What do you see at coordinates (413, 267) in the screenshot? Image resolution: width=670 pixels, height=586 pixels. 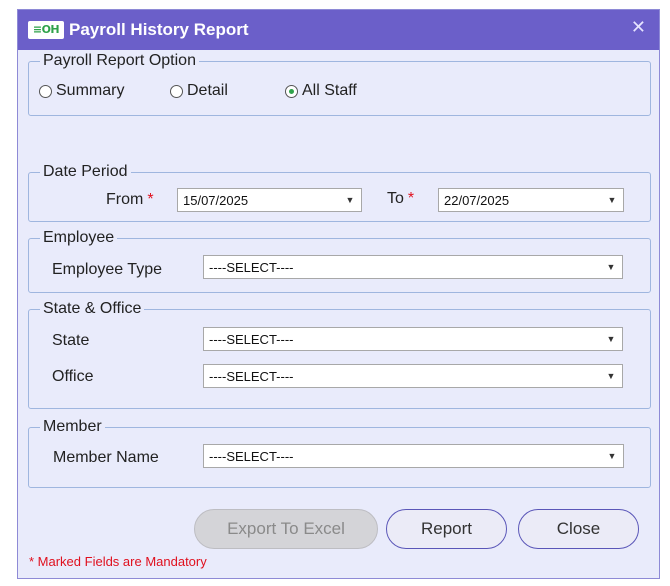 I see `employee-type-select: ----SELECT---- ▼` at bounding box center [413, 267].